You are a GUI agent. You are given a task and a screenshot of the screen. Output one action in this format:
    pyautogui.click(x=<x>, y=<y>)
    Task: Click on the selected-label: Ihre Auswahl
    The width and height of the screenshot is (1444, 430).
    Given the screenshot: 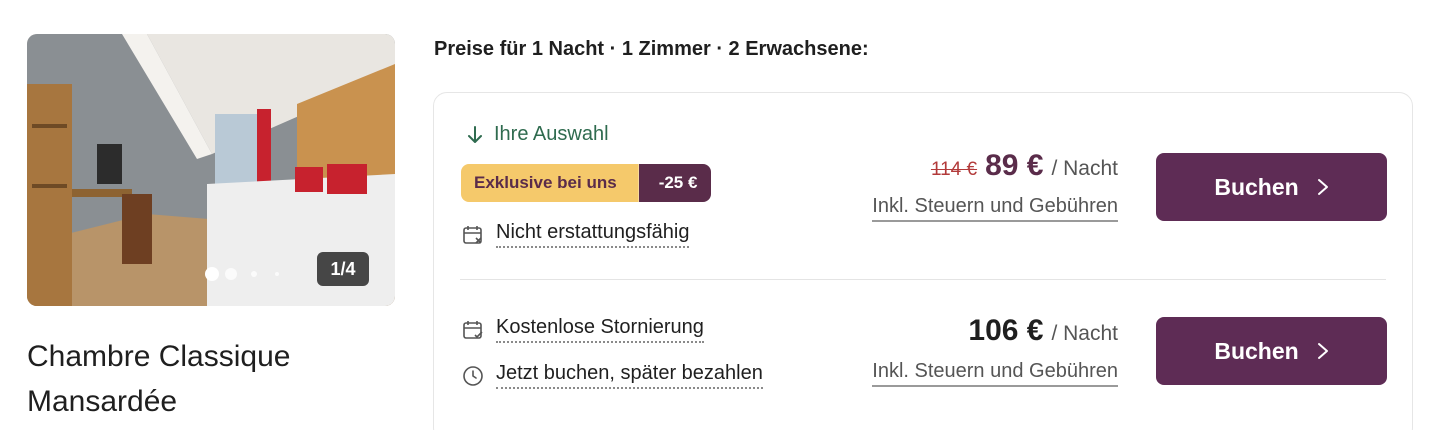 What is the action you would take?
    pyautogui.click(x=537, y=134)
    